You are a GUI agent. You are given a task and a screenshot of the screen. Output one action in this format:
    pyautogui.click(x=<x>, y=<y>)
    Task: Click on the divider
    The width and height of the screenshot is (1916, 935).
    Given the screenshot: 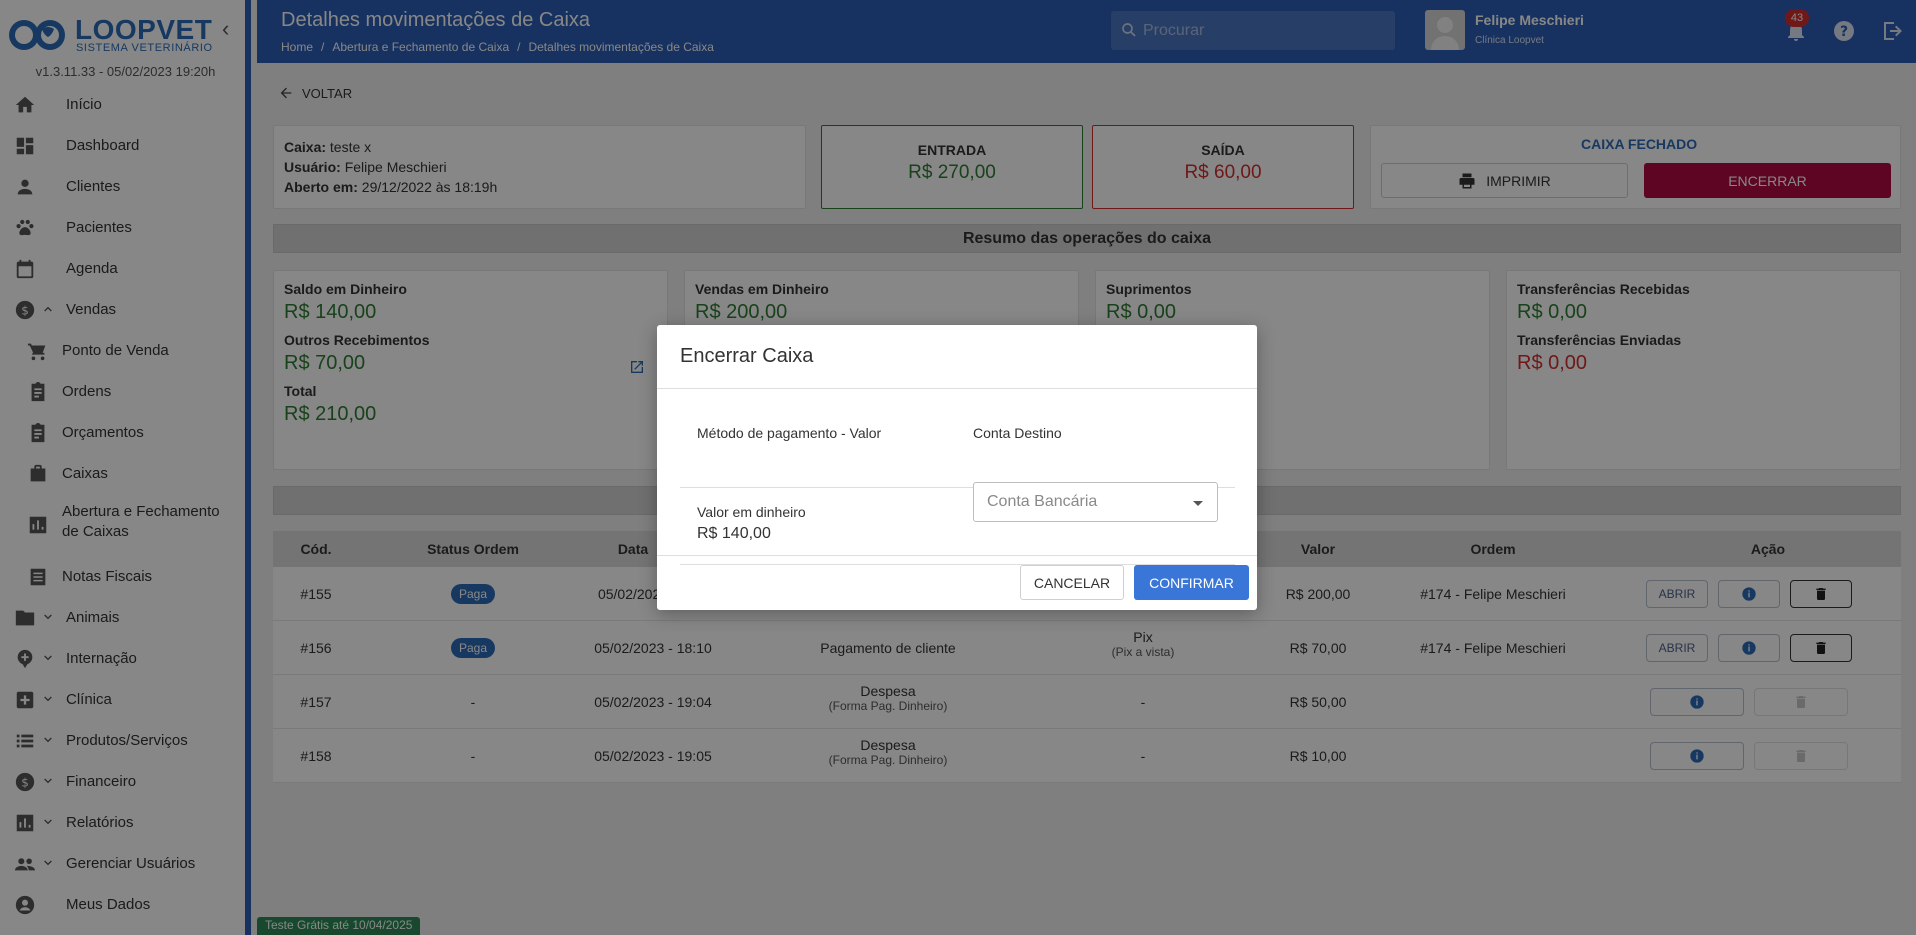 What is the action you would take?
    pyautogui.click(x=957, y=555)
    